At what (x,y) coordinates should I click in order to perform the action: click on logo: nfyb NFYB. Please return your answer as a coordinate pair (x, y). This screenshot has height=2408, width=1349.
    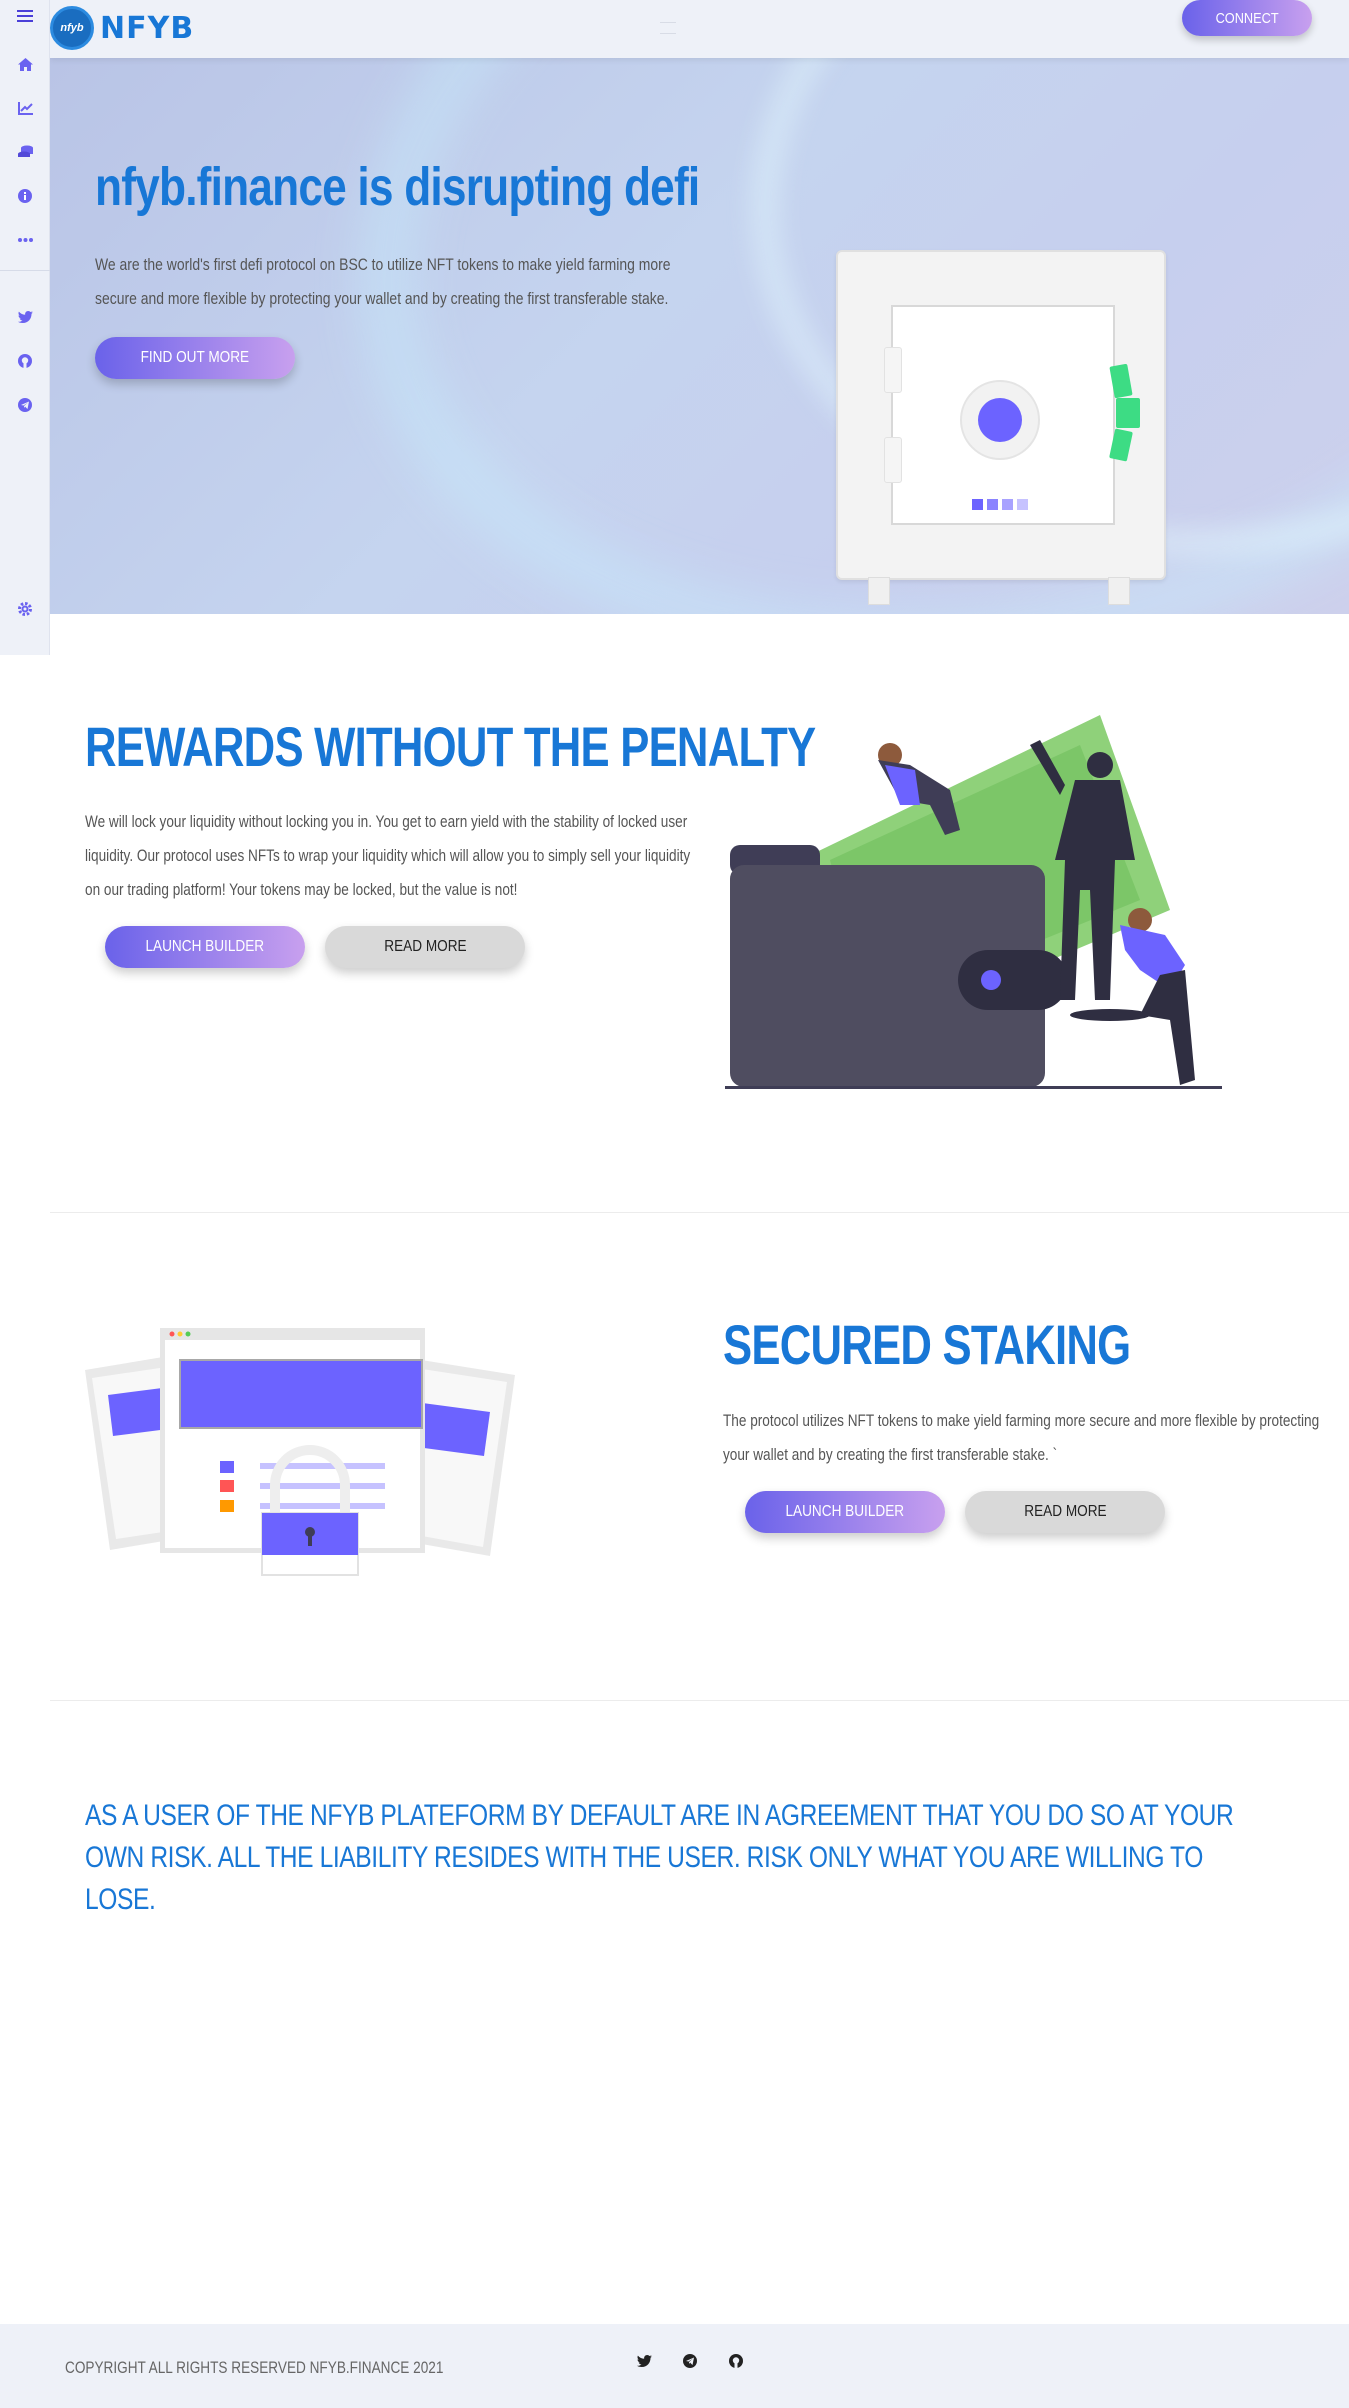
    Looking at the image, I should click on (122, 28).